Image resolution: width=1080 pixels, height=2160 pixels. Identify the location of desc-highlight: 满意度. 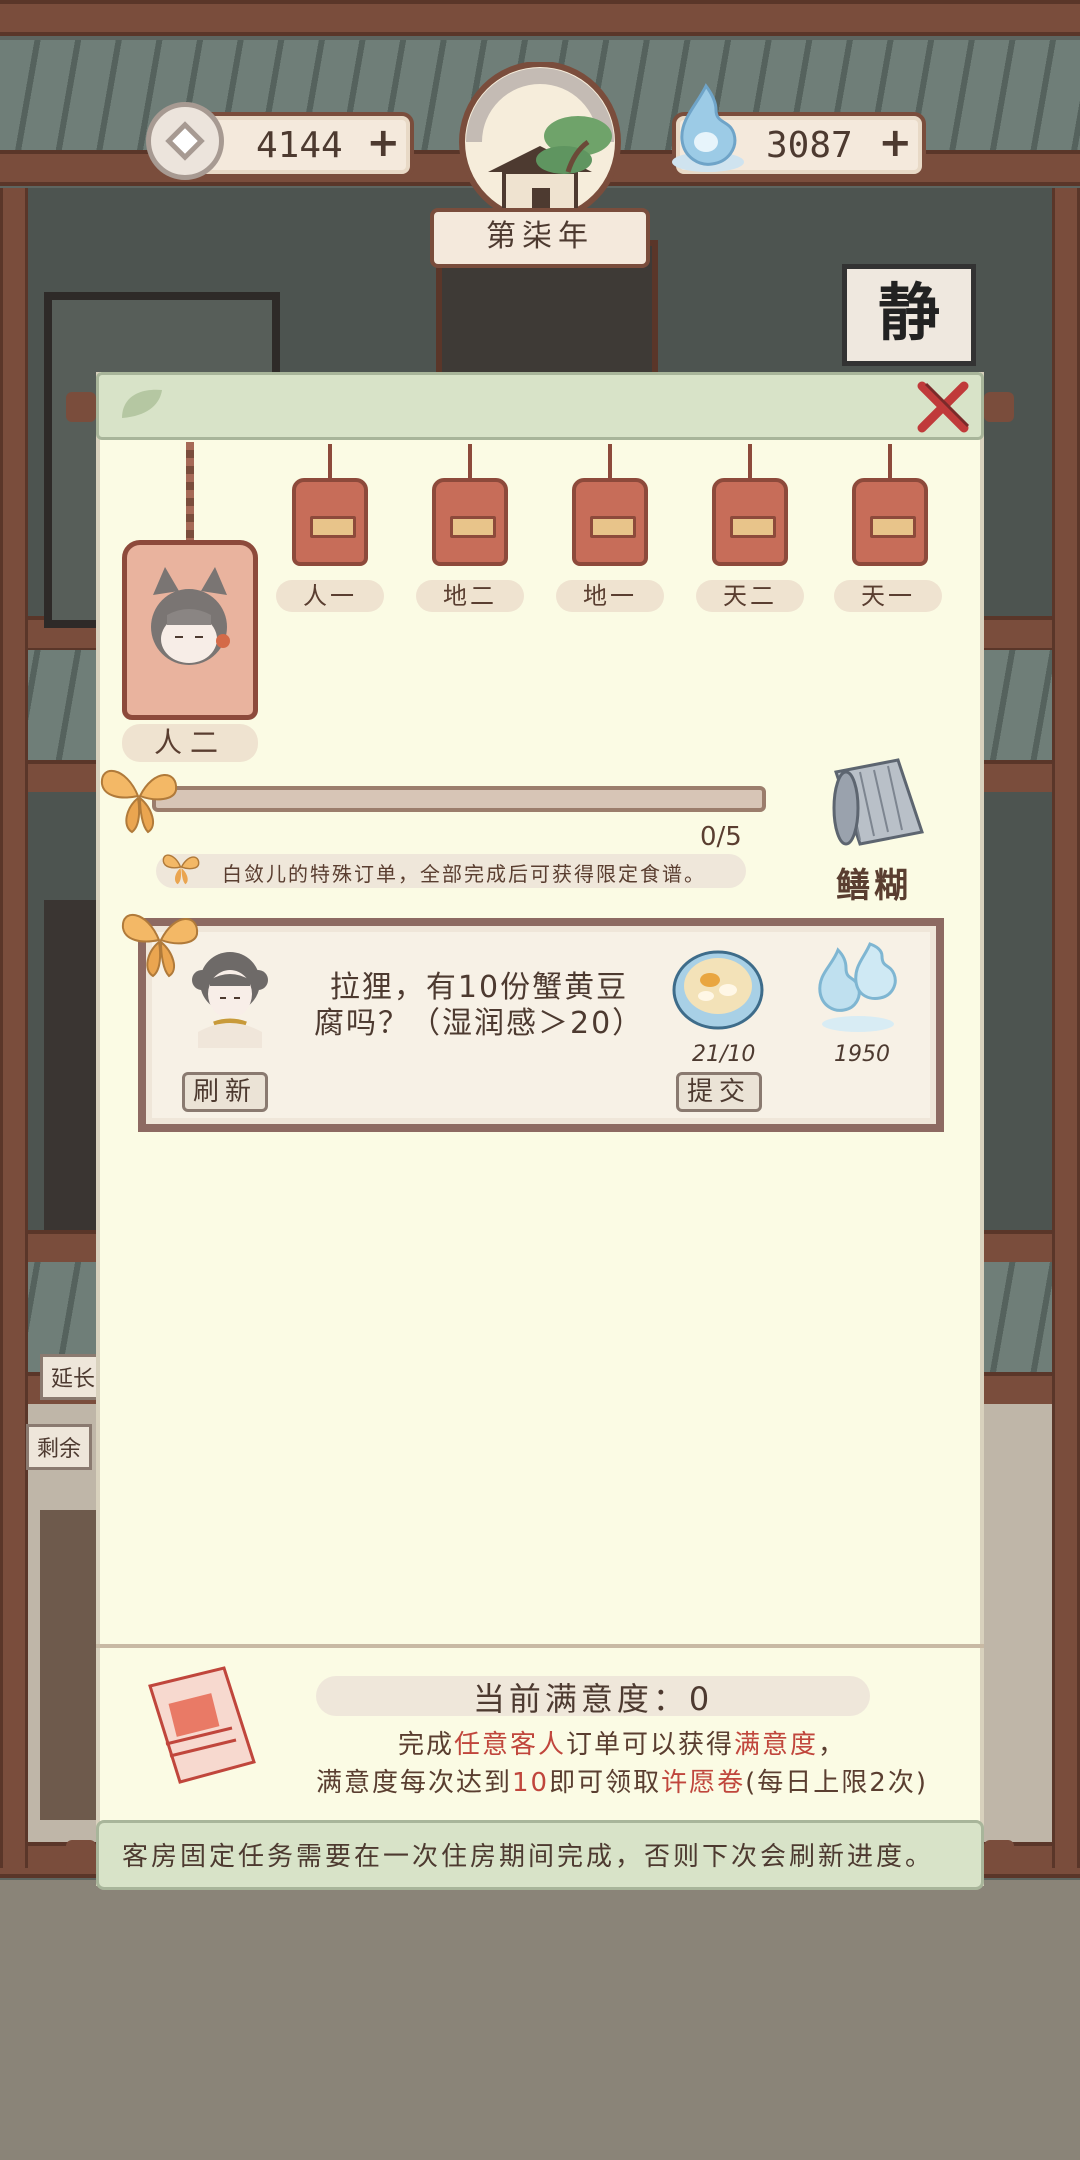
(776, 1745).